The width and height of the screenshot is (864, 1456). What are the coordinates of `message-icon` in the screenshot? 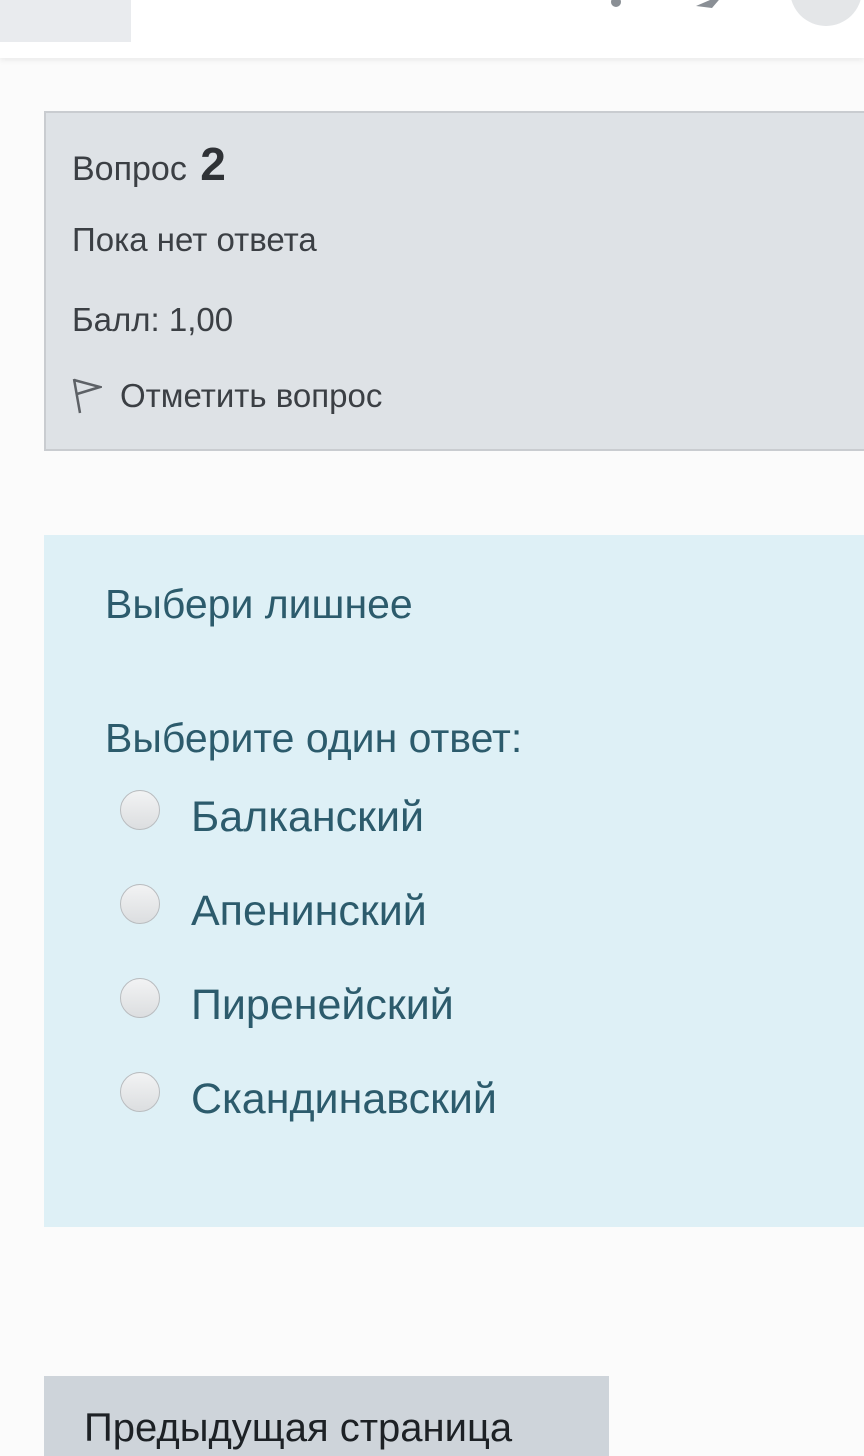 It's located at (710, 5).